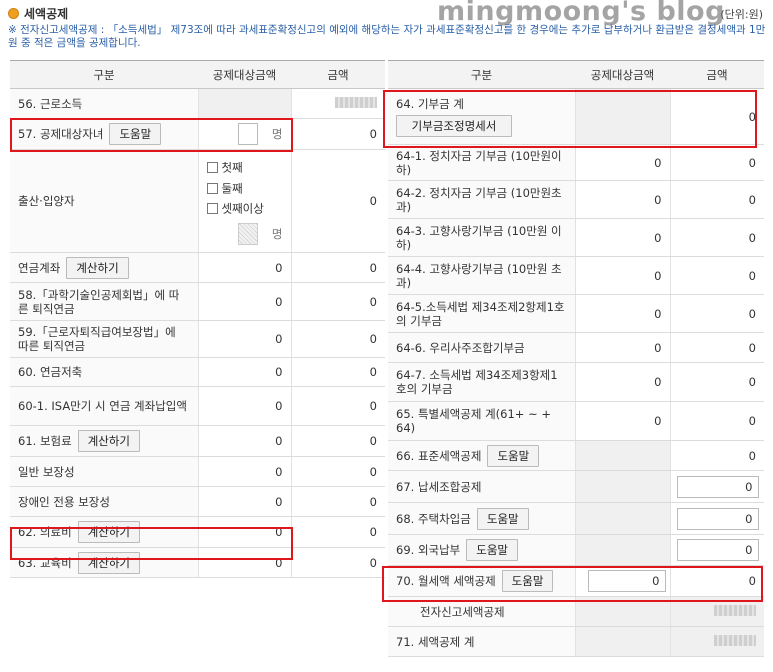 The height and width of the screenshot is (672, 773). What do you see at coordinates (247, 233) in the screenshot?
I see `disabled-count-input` at bounding box center [247, 233].